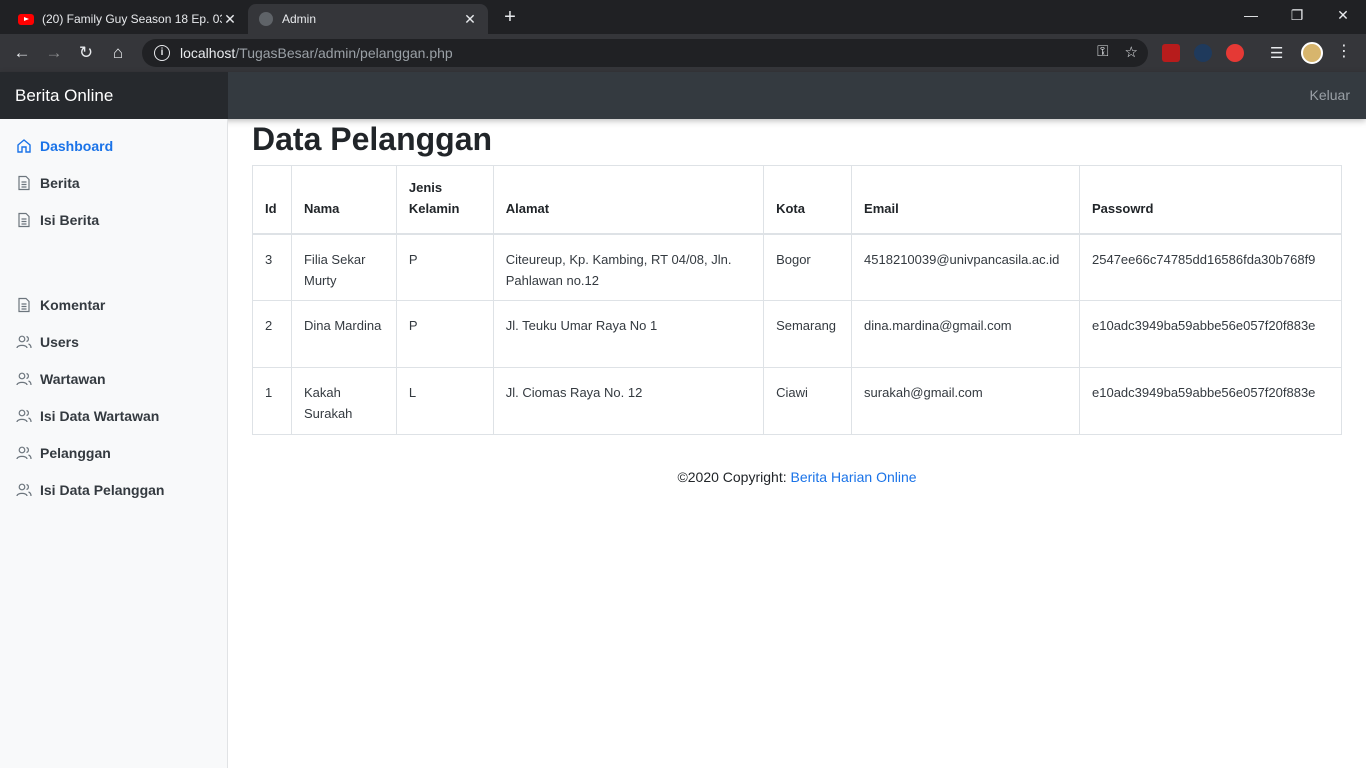  Describe the element at coordinates (272, 401) in the screenshot. I see `cell-id: 1` at that location.